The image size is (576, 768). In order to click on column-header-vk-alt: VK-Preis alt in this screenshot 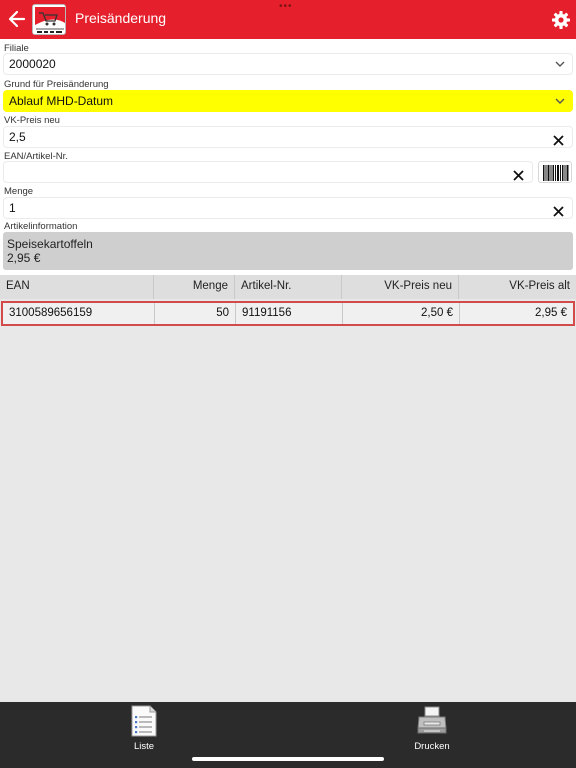, I will do `click(517, 287)`.